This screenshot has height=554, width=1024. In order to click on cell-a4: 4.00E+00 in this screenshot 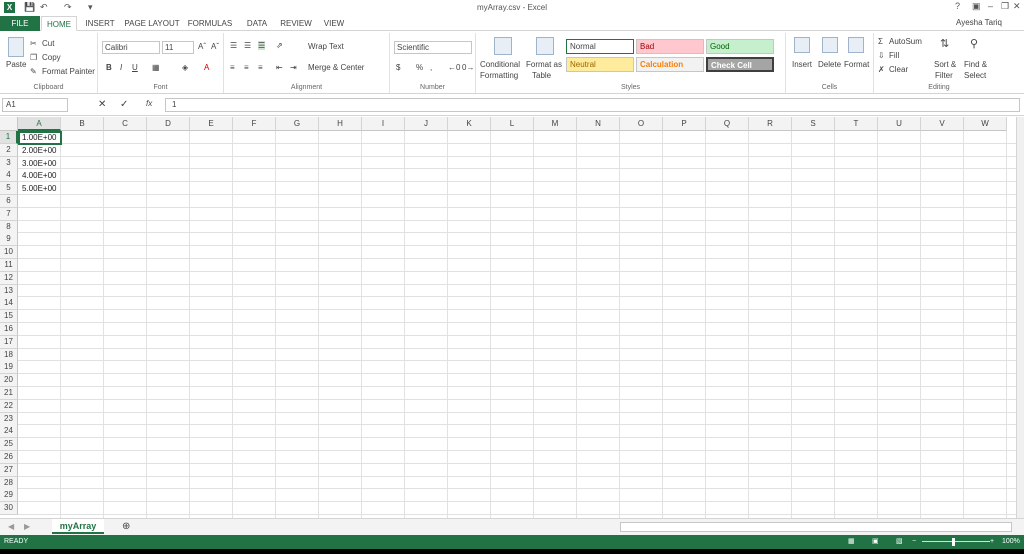, I will do `click(40, 176)`.